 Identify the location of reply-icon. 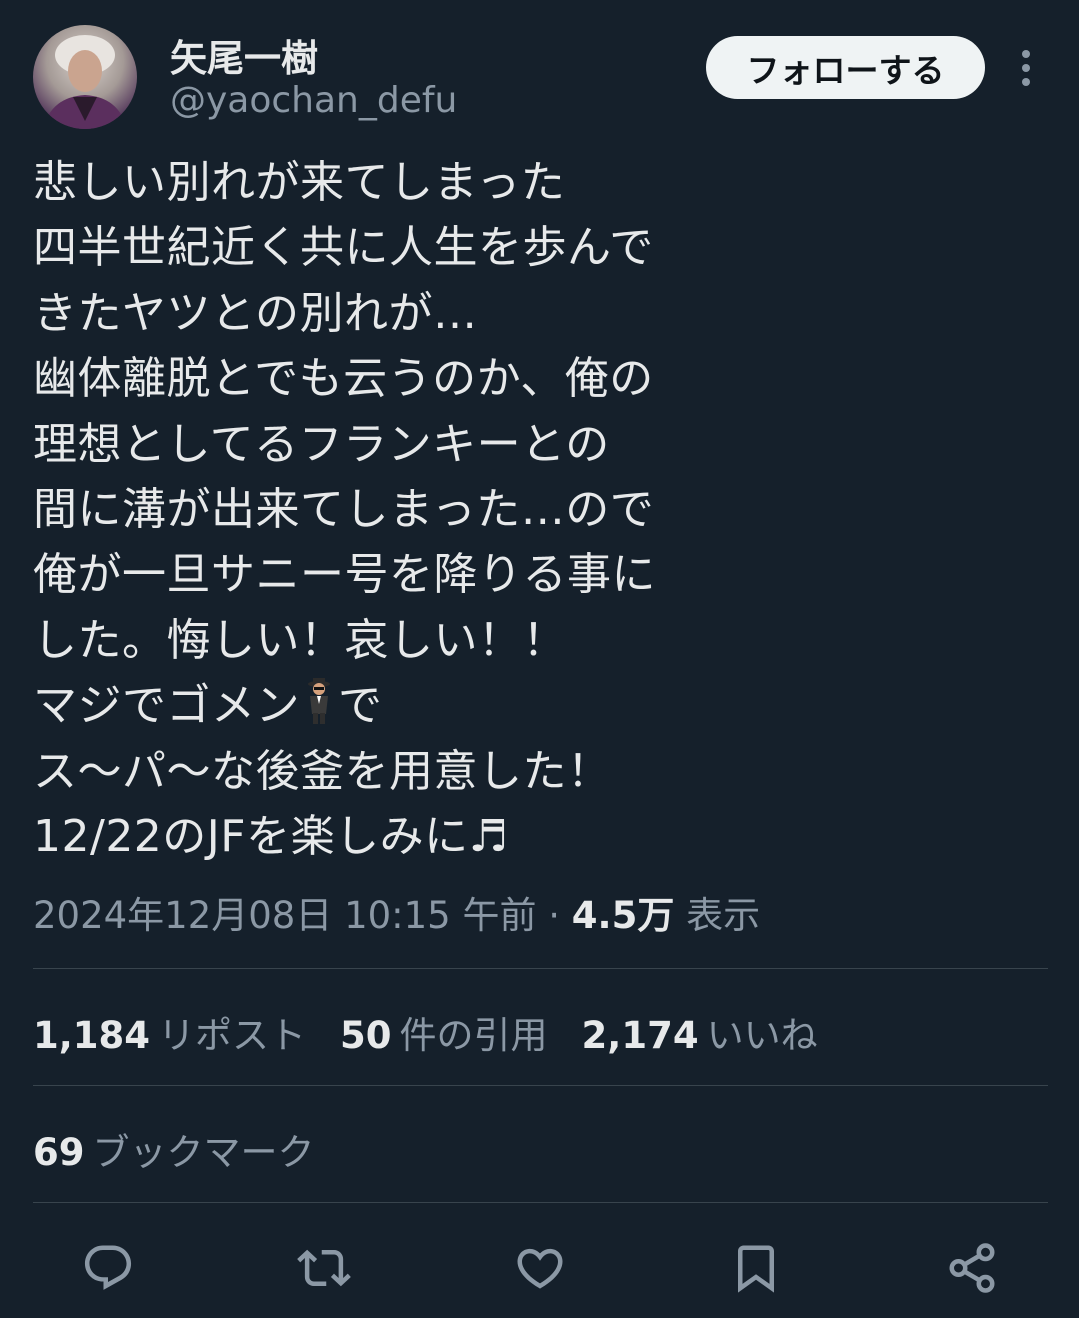
(108, 1267).